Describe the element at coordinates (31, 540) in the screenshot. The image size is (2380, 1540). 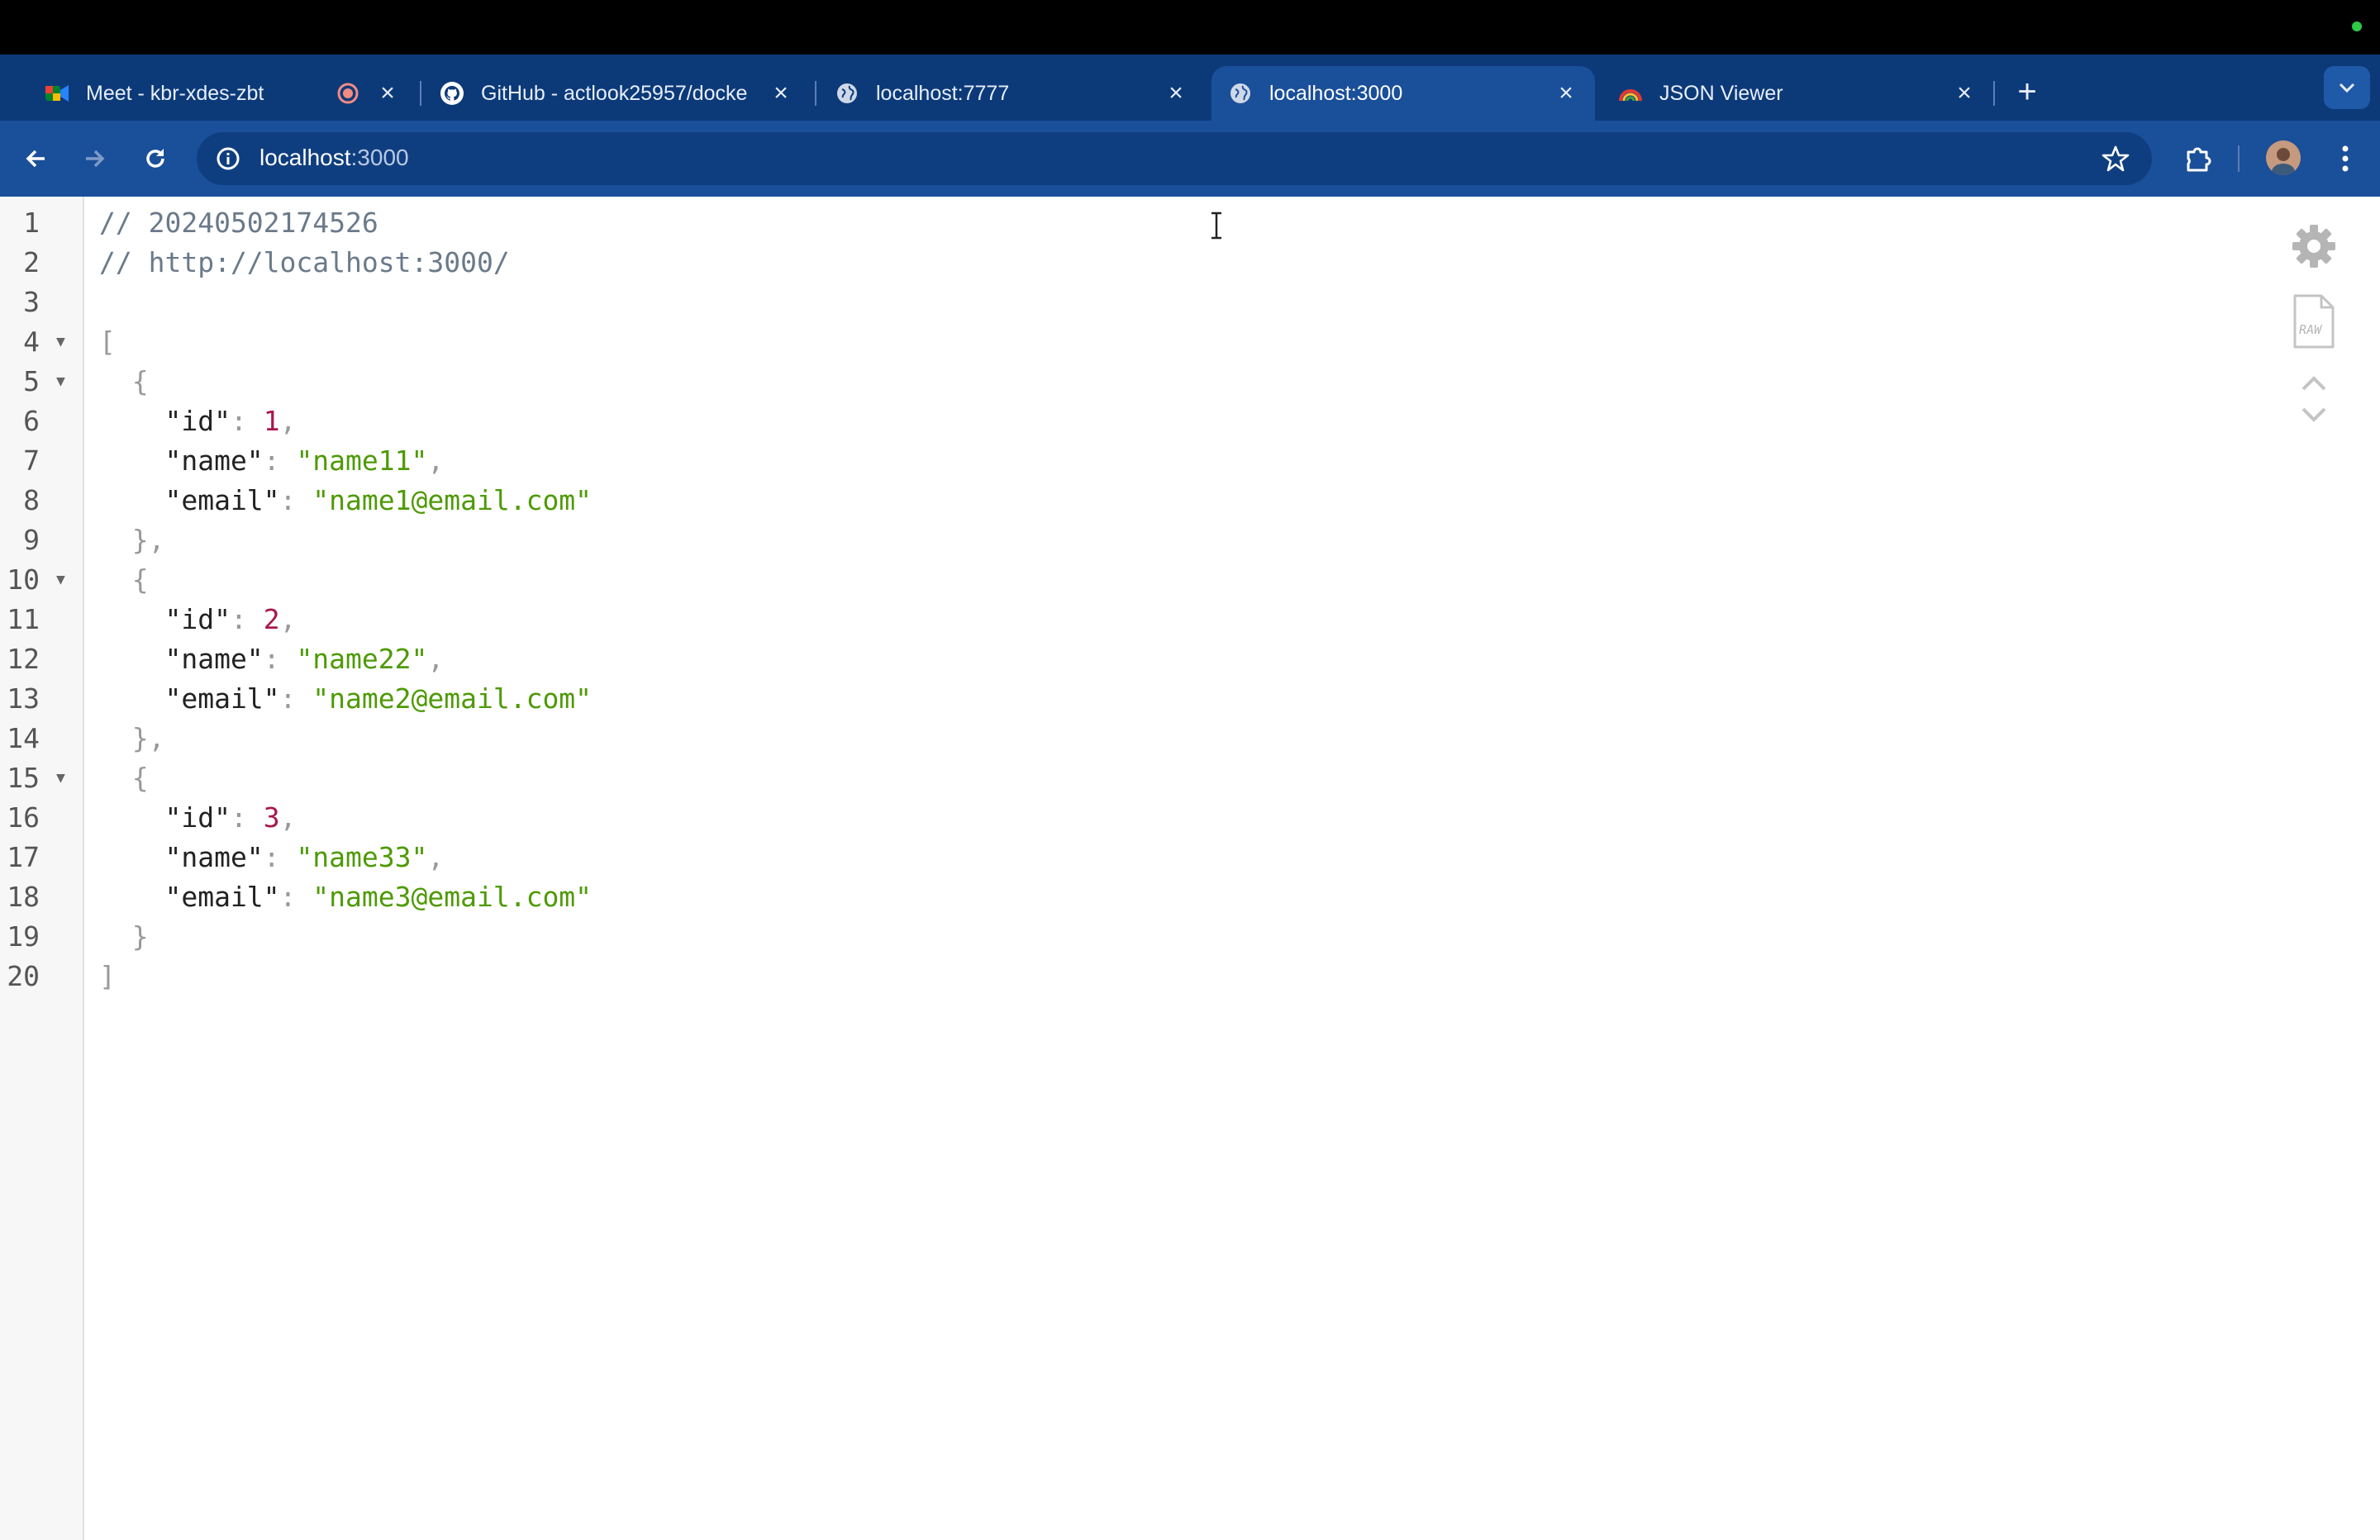
I see `line-number: 9` at that location.